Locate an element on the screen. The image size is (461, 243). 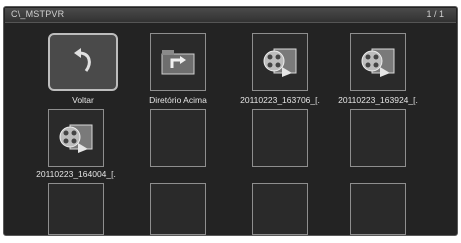
file-label-1: 20110223_163706_[. is located at coordinates (280, 100).